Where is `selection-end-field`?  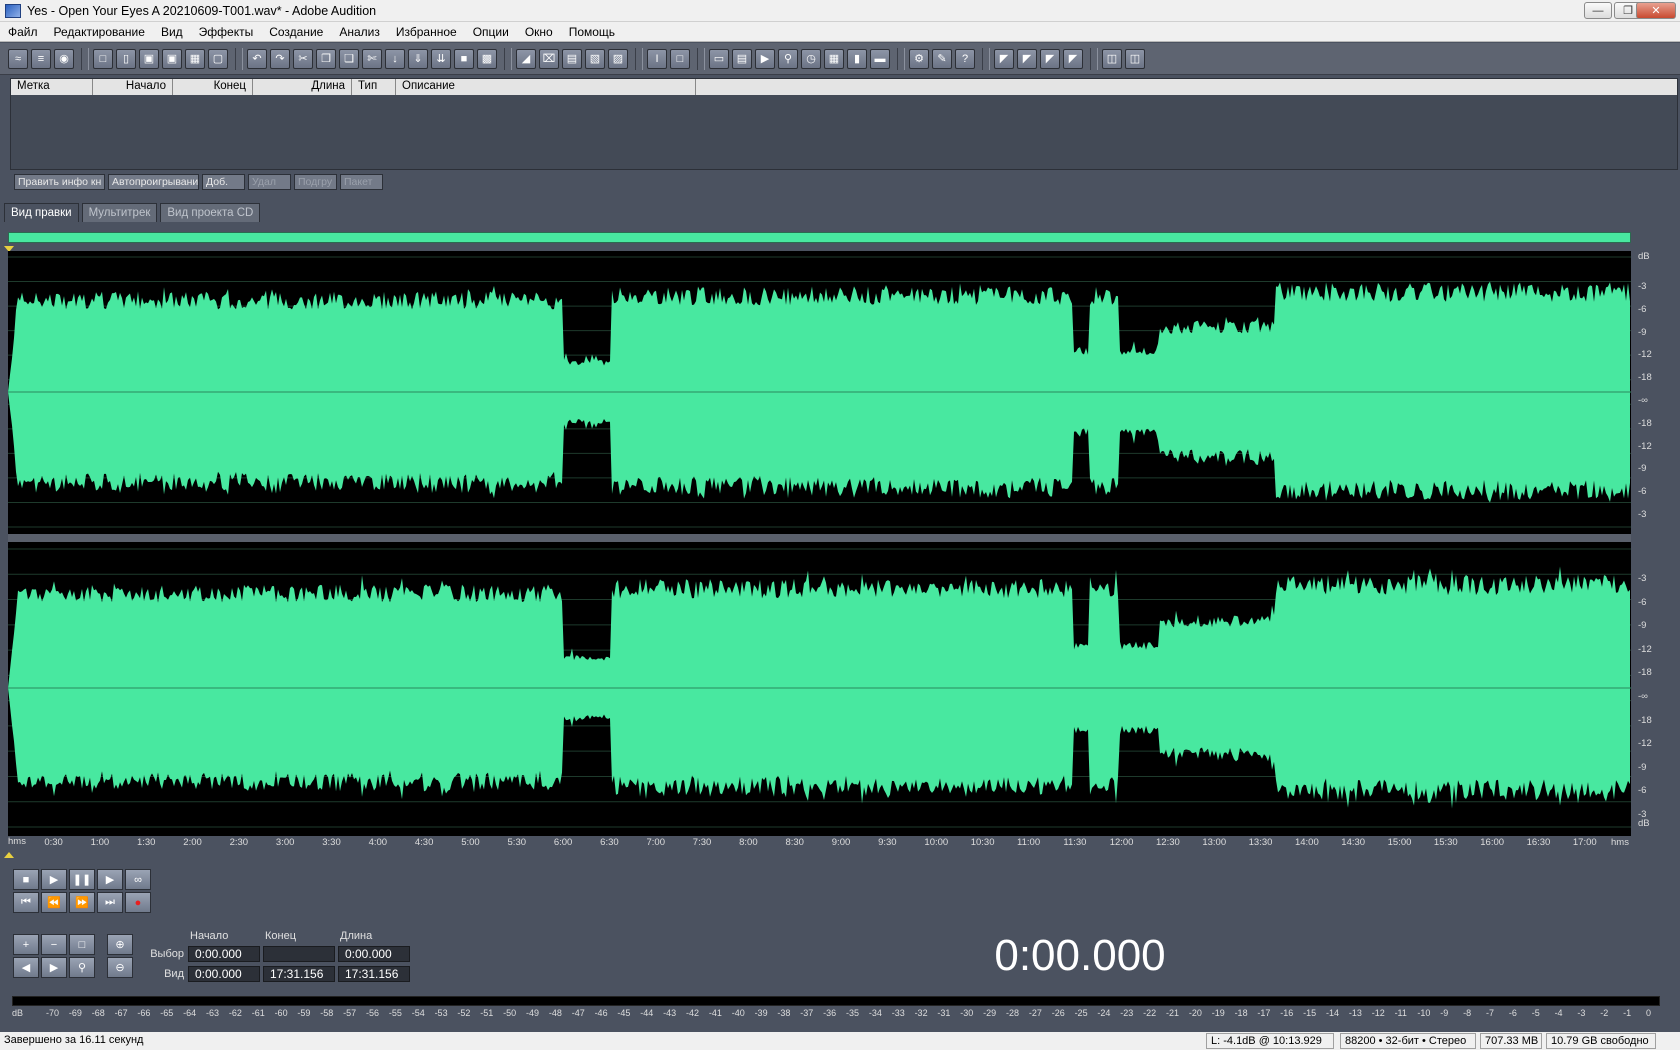 selection-end-field is located at coordinates (299, 954).